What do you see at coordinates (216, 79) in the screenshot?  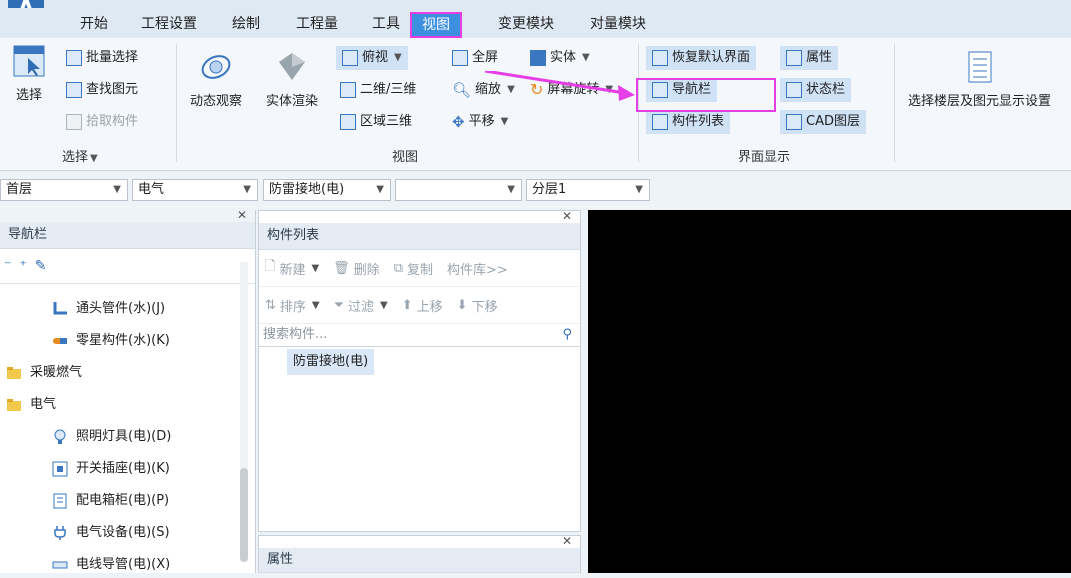 I see `dynamic-observe-button: 动态观察` at bounding box center [216, 79].